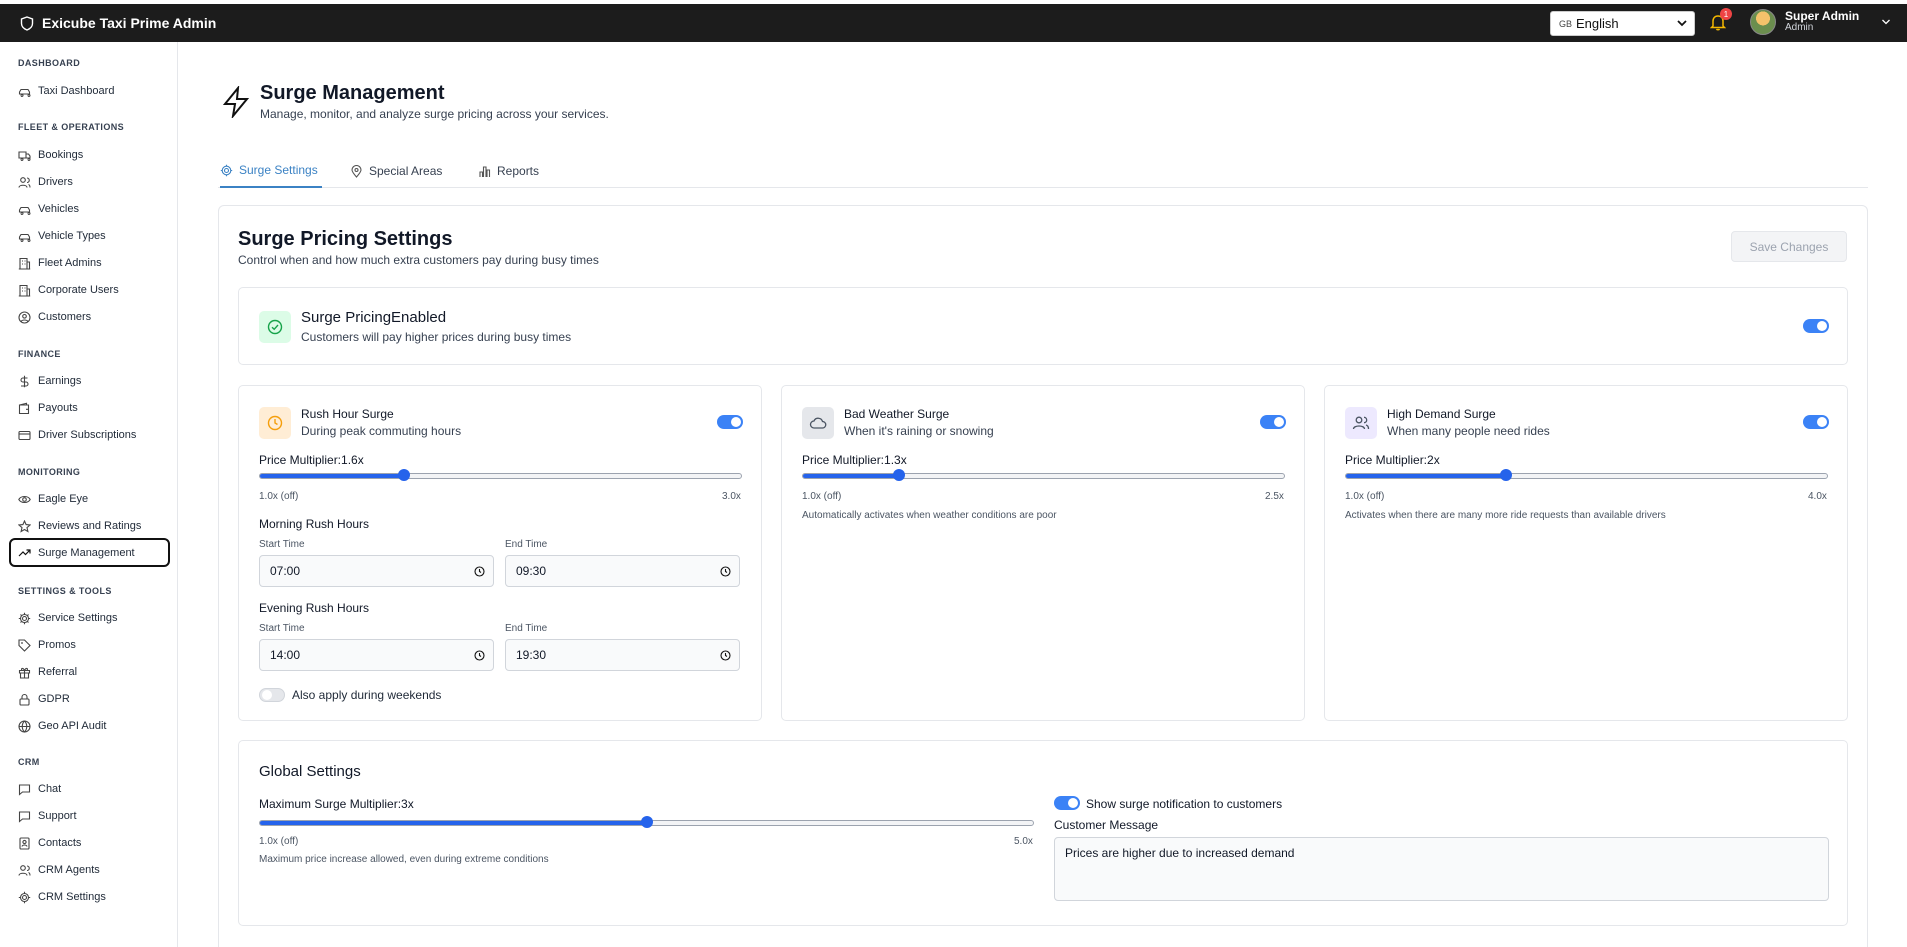 This screenshot has height=947, width=1907. I want to click on sidebar-item-customers: Customers, so click(89, 317).